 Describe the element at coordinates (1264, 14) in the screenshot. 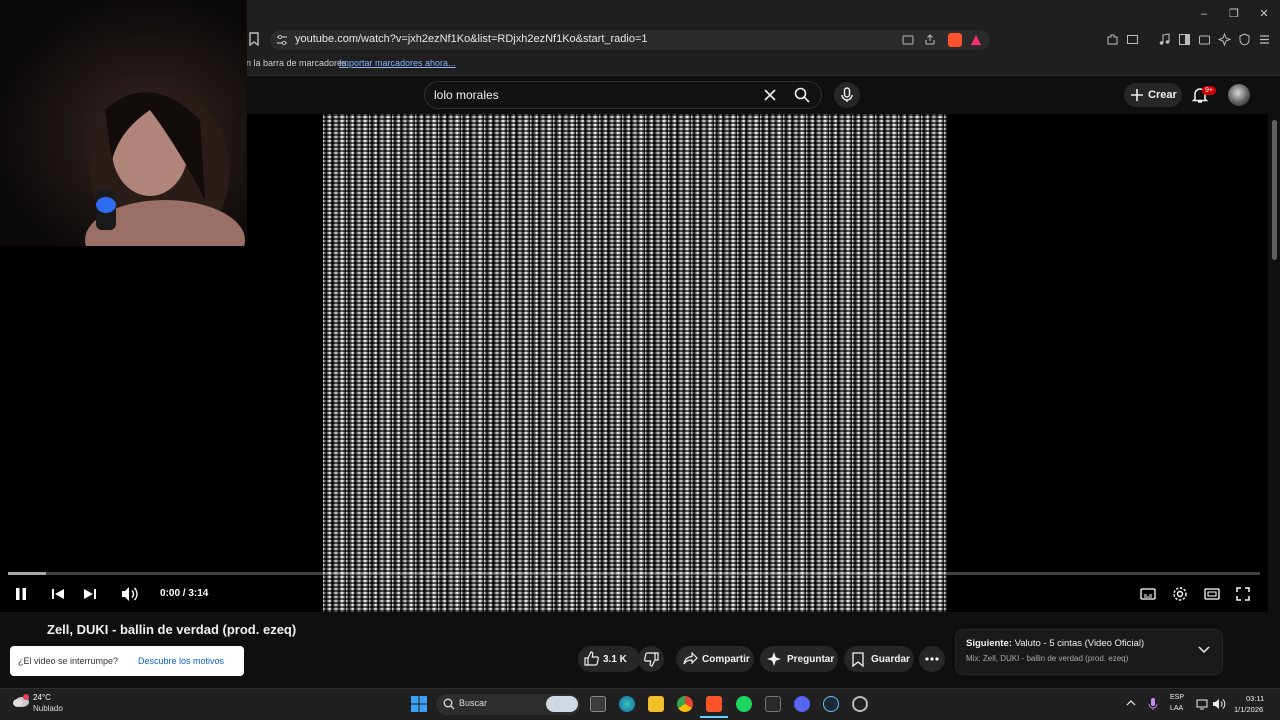

I see `close-window-icon: ✕` at that location.